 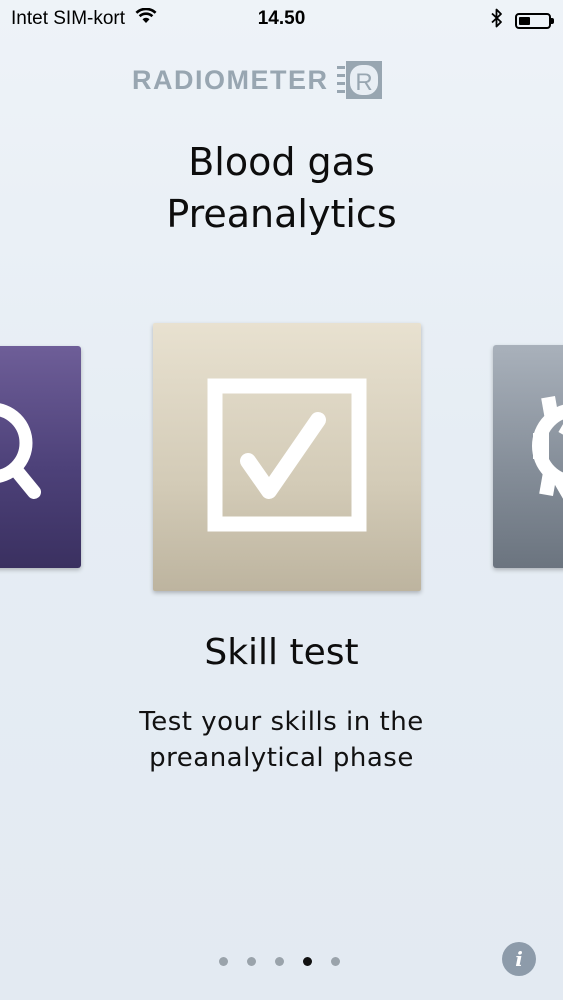 I want to click on status-right, so click(x=522, y=21).